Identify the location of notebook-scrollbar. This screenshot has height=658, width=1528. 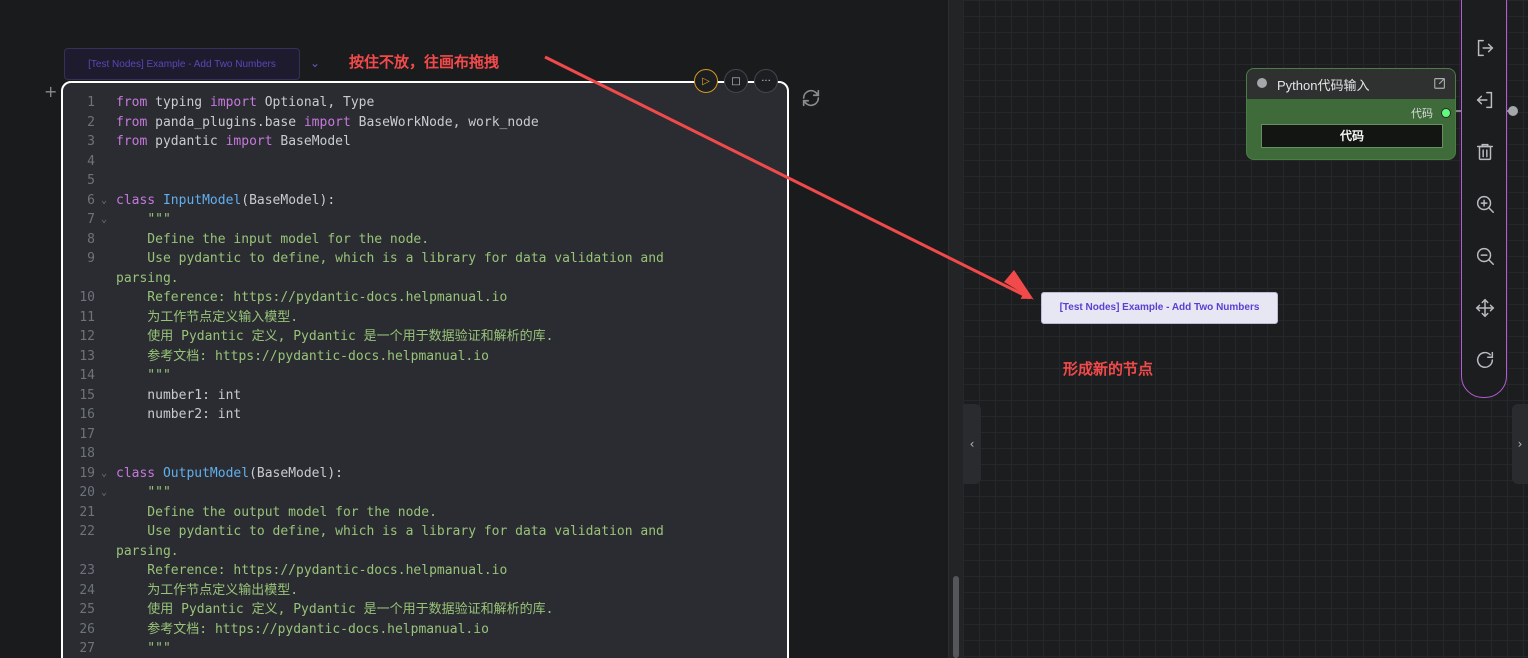
(955, 329).